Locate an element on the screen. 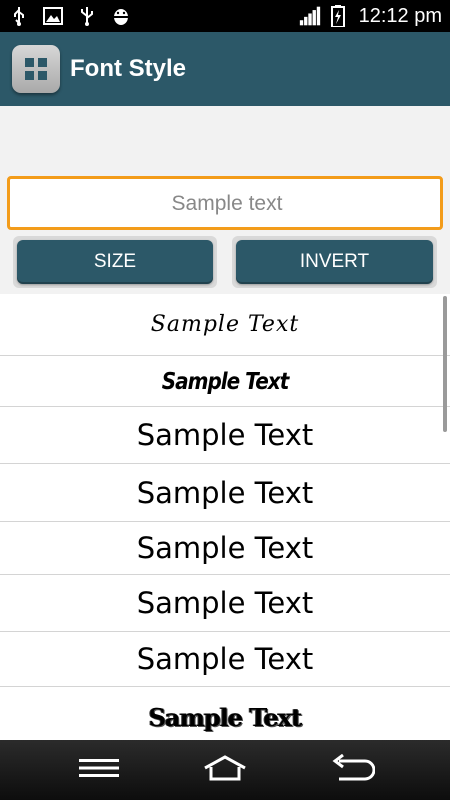 Image resolution: width=450 pixels, height=800 pixels. back-icon is located at coordinates (352, 769).